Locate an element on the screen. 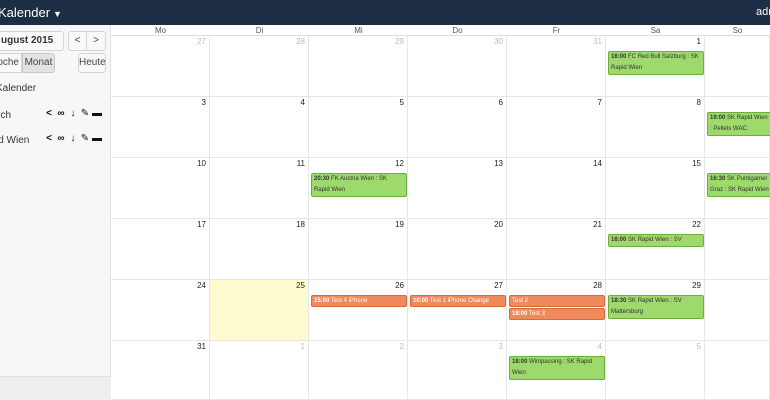 The width and height of the screenshot is (770, 400). event-title: Test 2 is located at coordinates (520, 301).